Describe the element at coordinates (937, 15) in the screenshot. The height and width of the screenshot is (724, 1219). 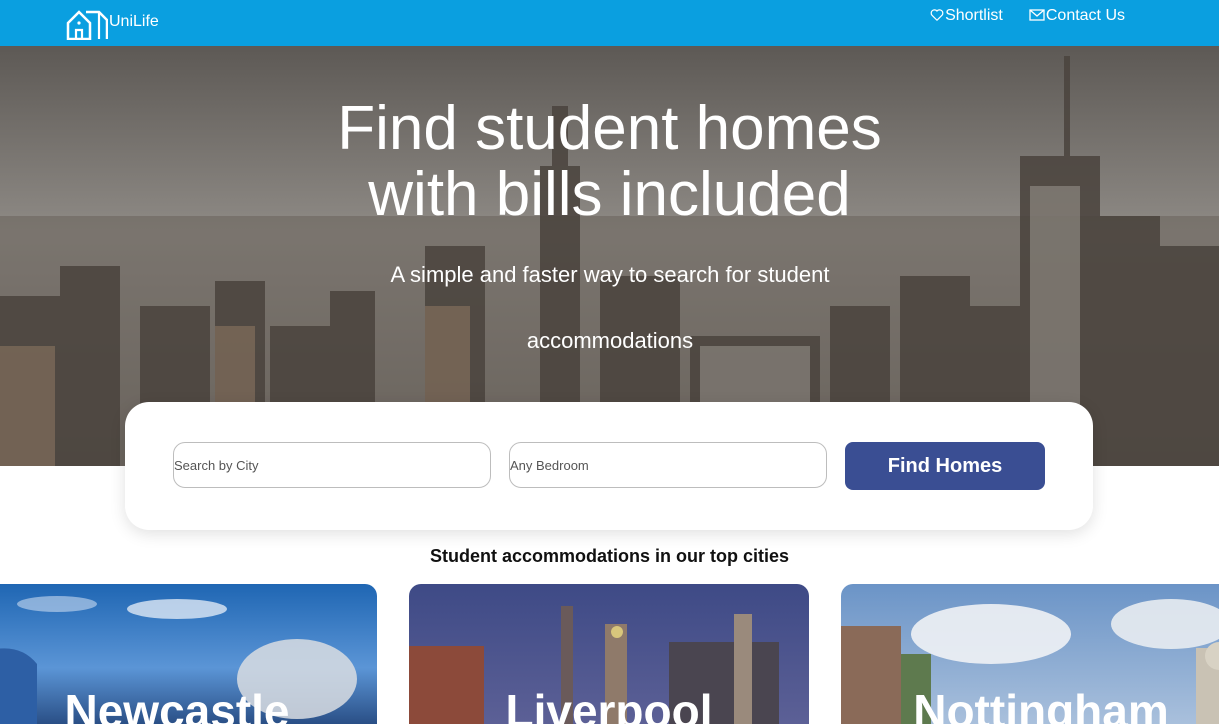
I see `heart-icon` at that location.